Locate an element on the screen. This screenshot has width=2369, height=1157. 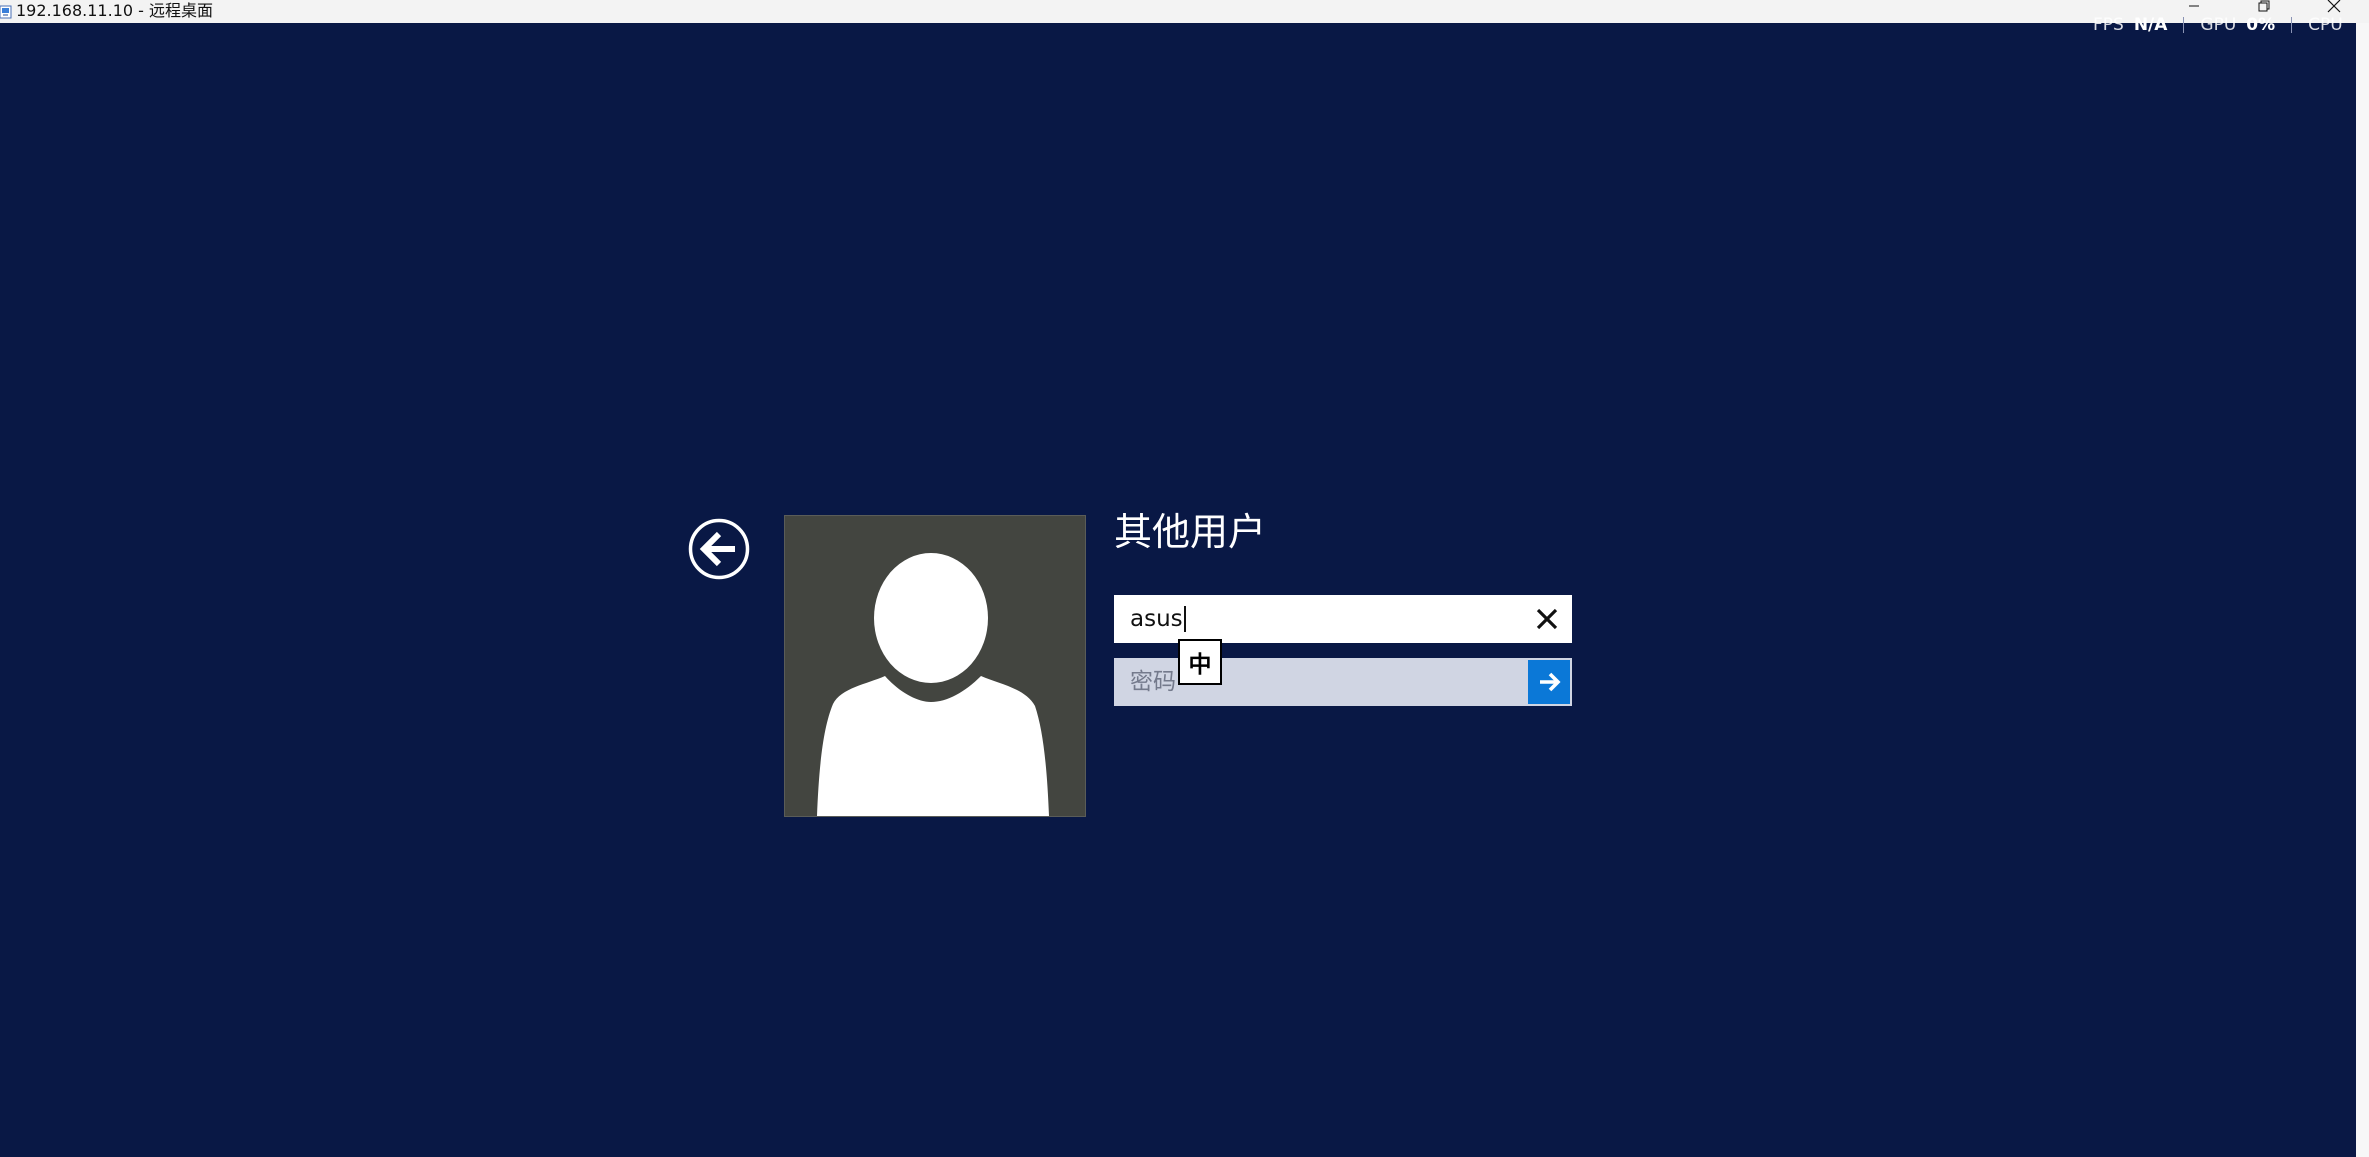
submit-button is located at coordinates (1549, 682).